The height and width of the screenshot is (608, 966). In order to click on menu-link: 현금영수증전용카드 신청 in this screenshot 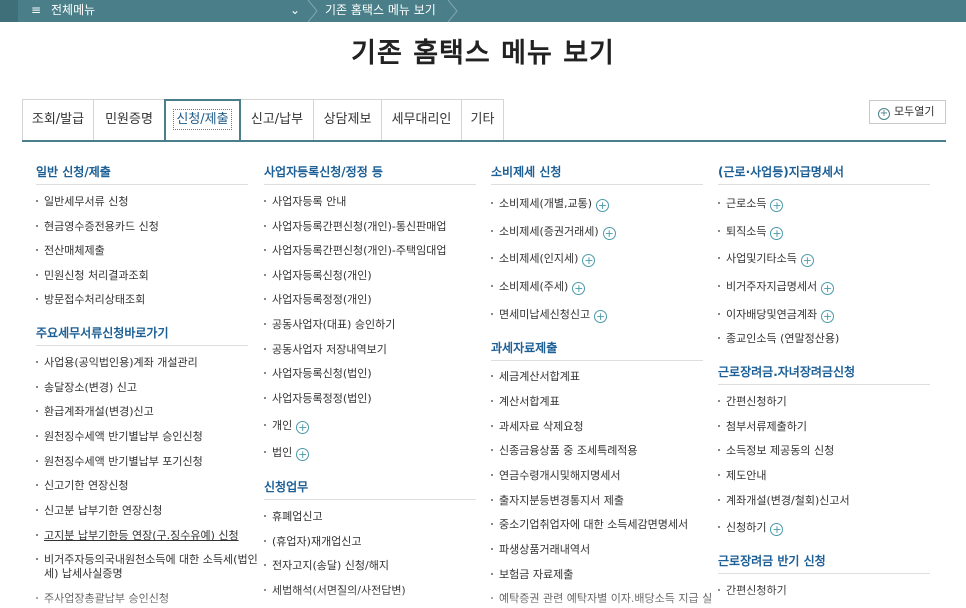, I will do `click(97, 227)`.